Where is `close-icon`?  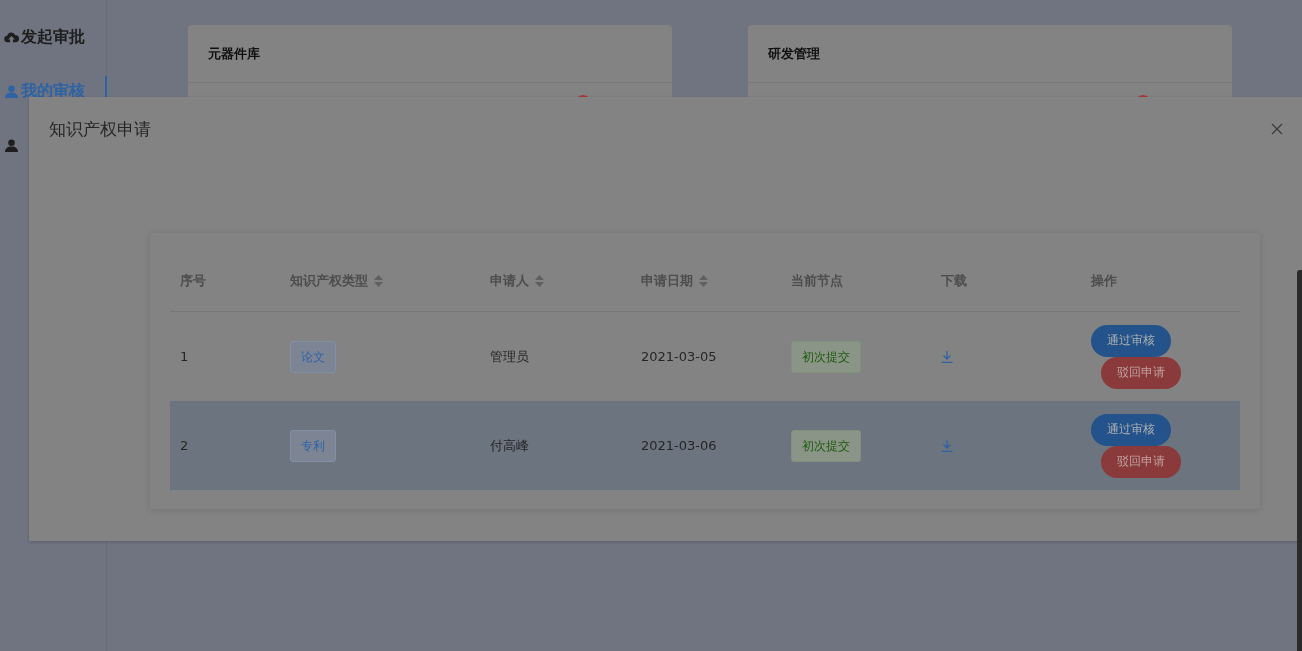
close-icon is located at coordinates (1277, 129).